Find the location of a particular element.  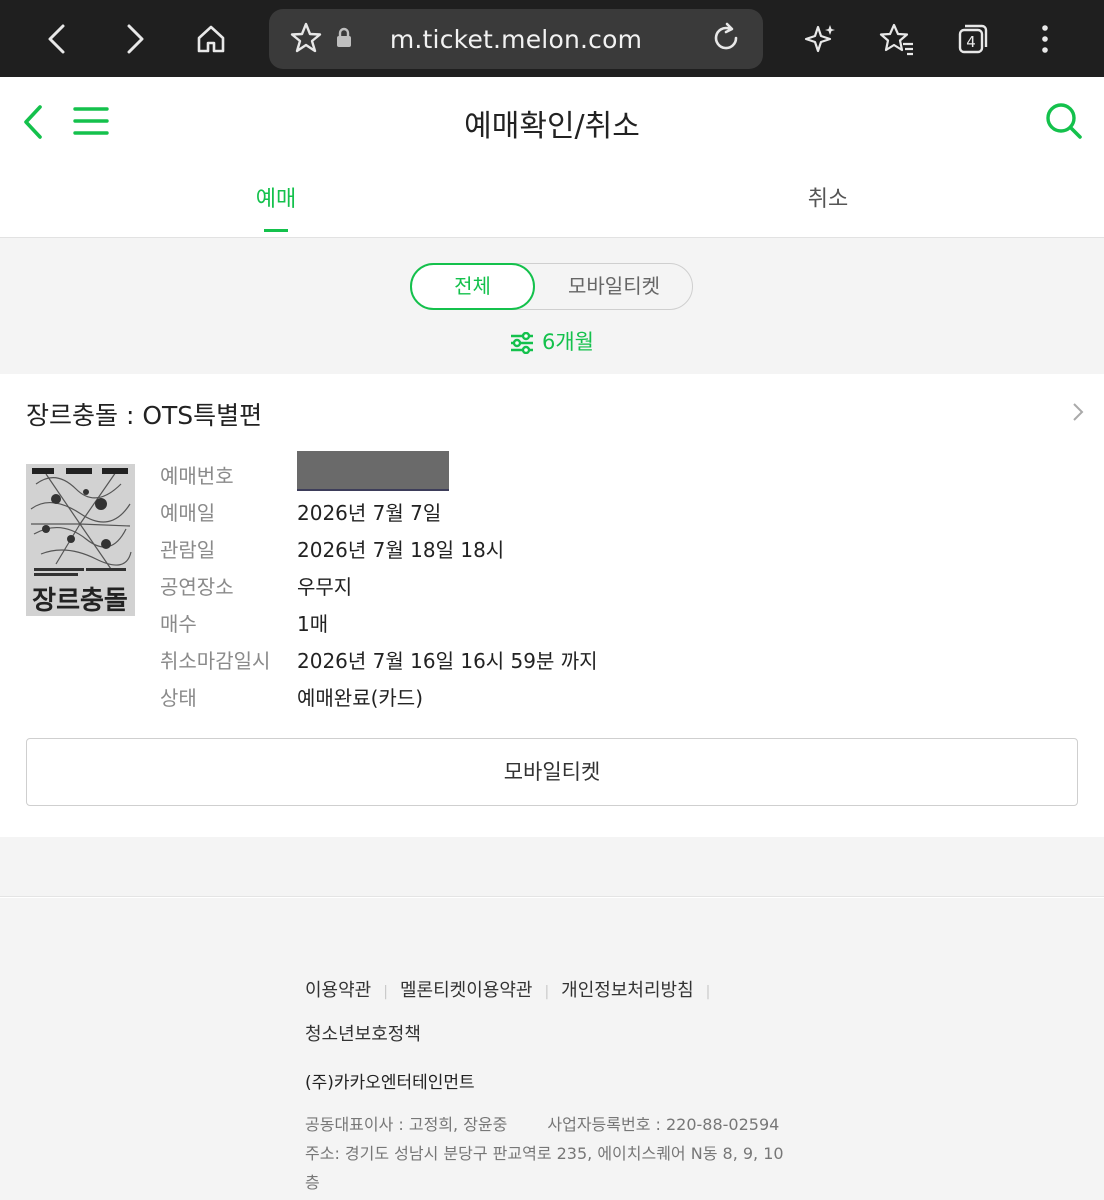

detail-label: 관람일 is located at coordinates (188, 550).